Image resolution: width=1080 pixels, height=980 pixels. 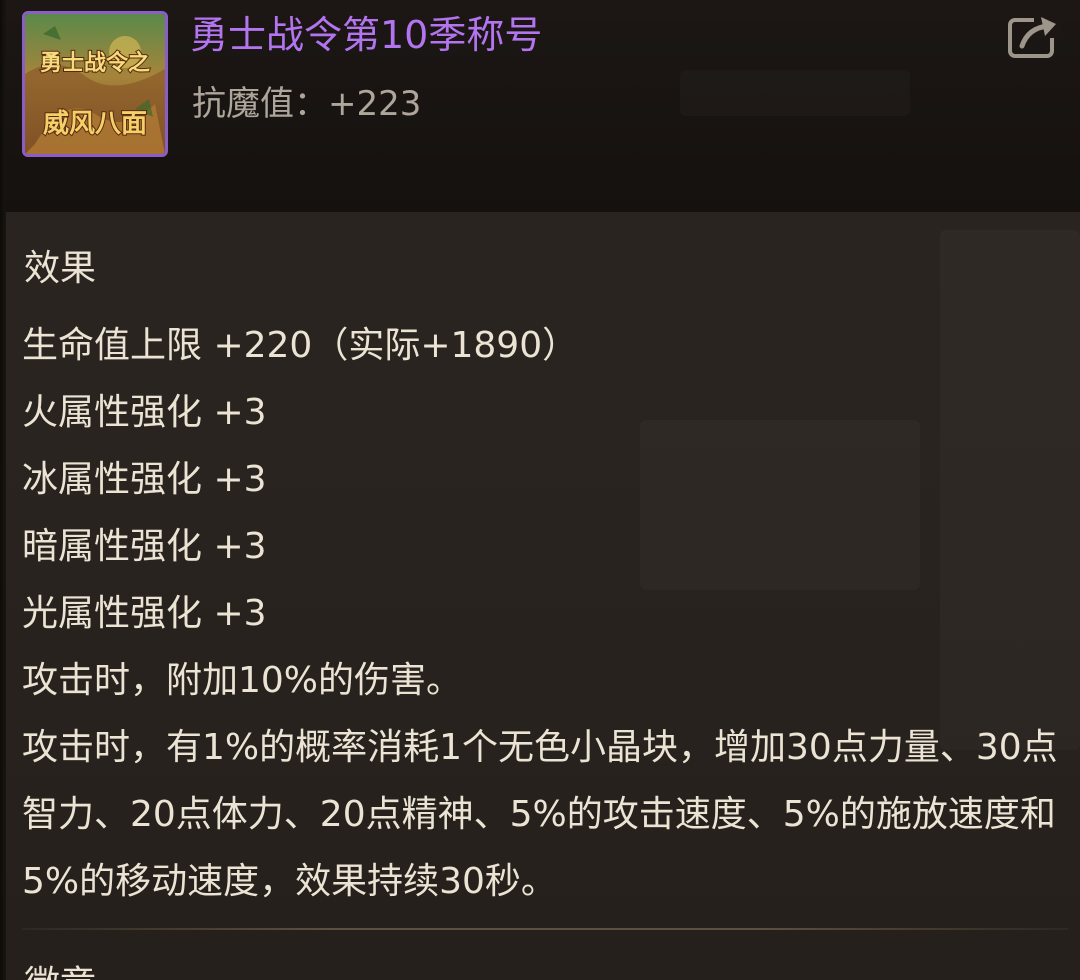 What do you see at coordinates (366, 35) in the screenshot?
I see `item-name: 勇士战令第10季称号` at bounding box center [366, 35].